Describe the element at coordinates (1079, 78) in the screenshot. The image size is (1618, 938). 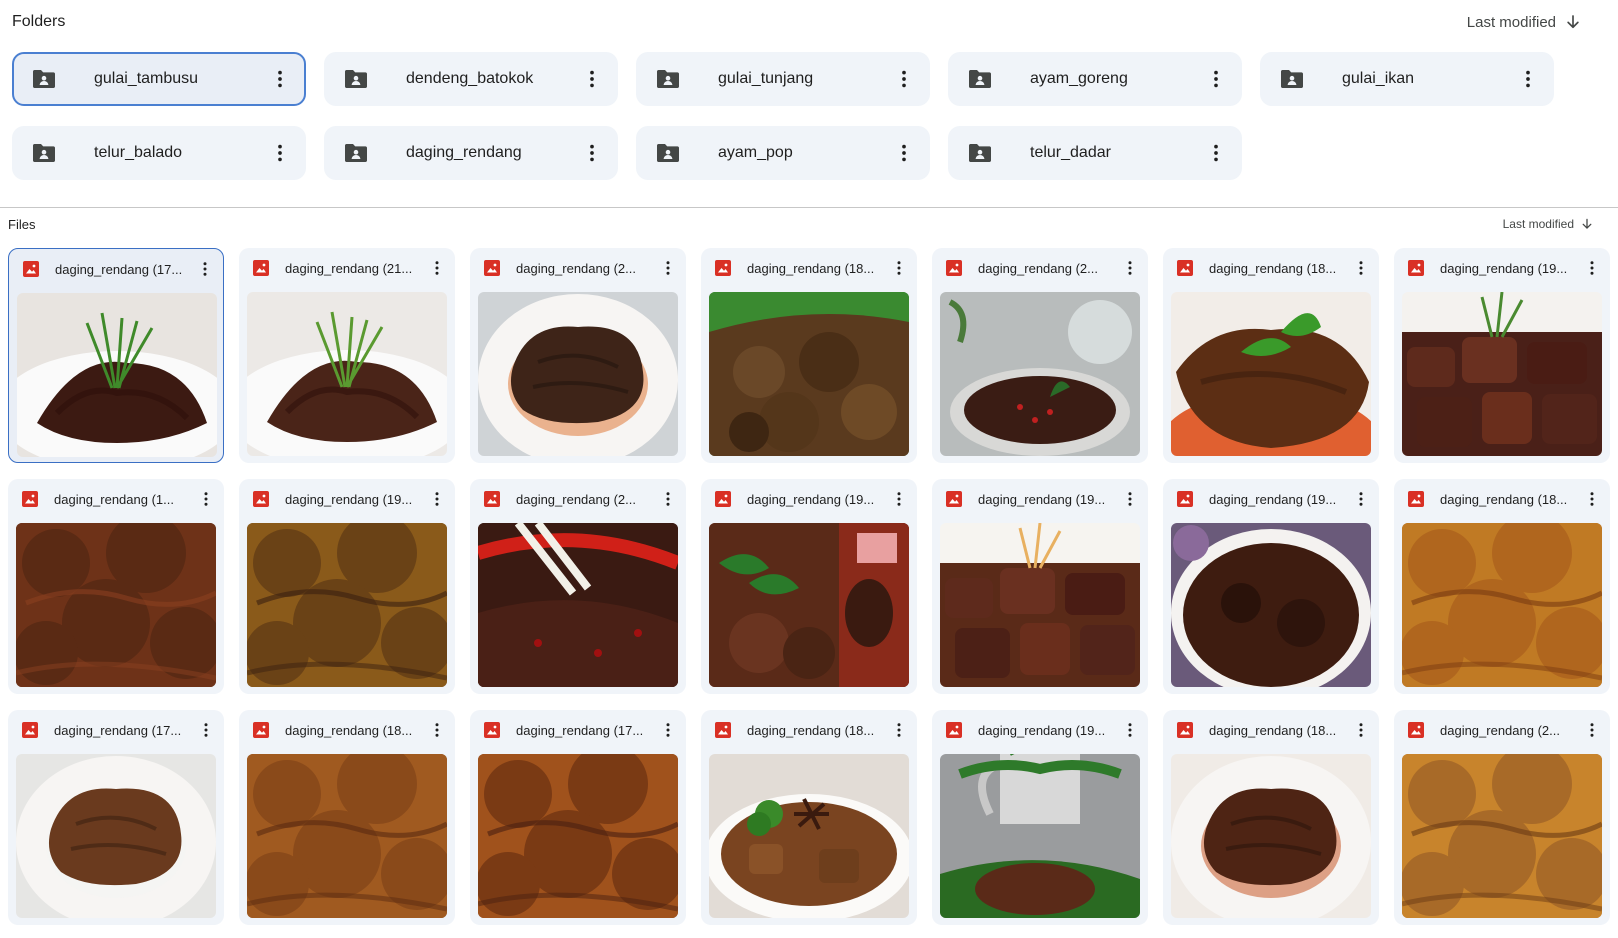
I see `folder-name: ayam_goreng` at that location.